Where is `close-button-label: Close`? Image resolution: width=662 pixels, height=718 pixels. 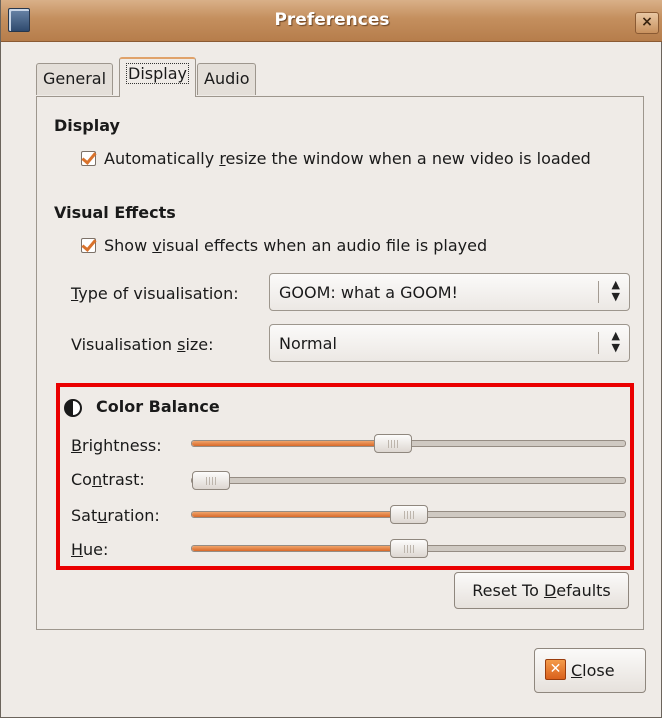
close-button-label: Close is located at coordinates (593, 670).